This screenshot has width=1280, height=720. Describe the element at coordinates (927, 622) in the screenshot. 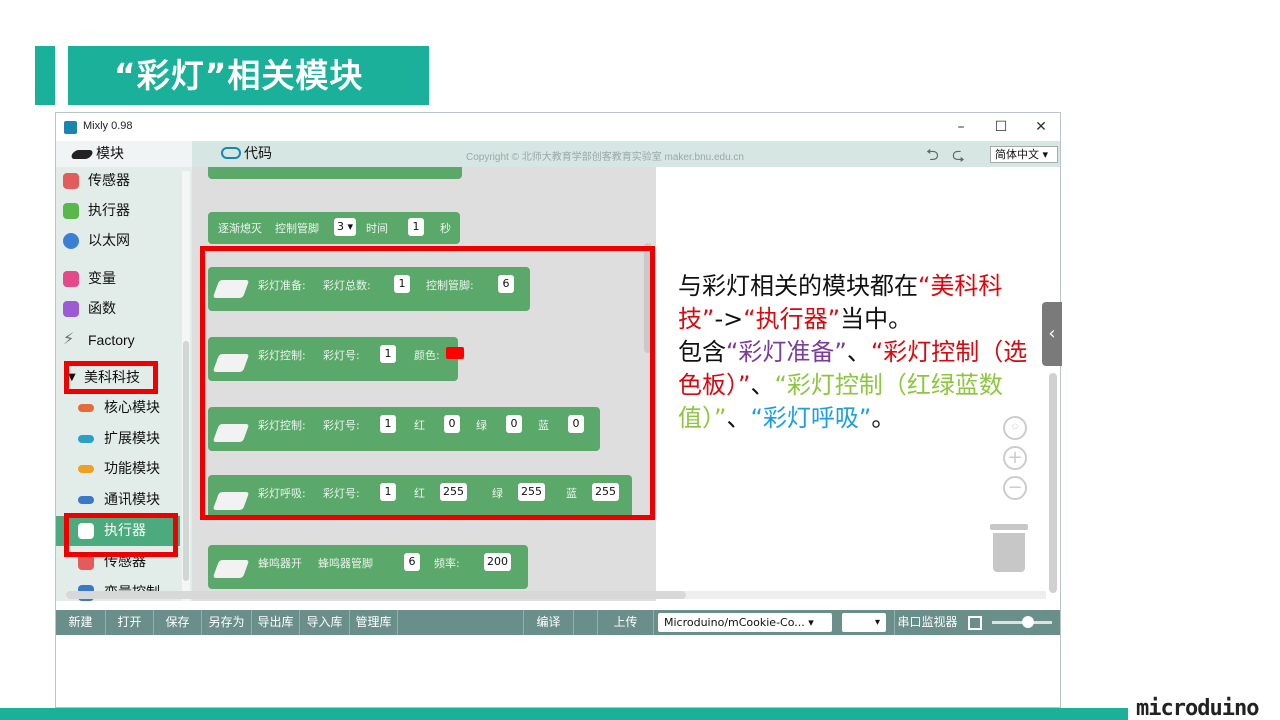

I see `serial-monitor-button: 串口监视器` at that location.